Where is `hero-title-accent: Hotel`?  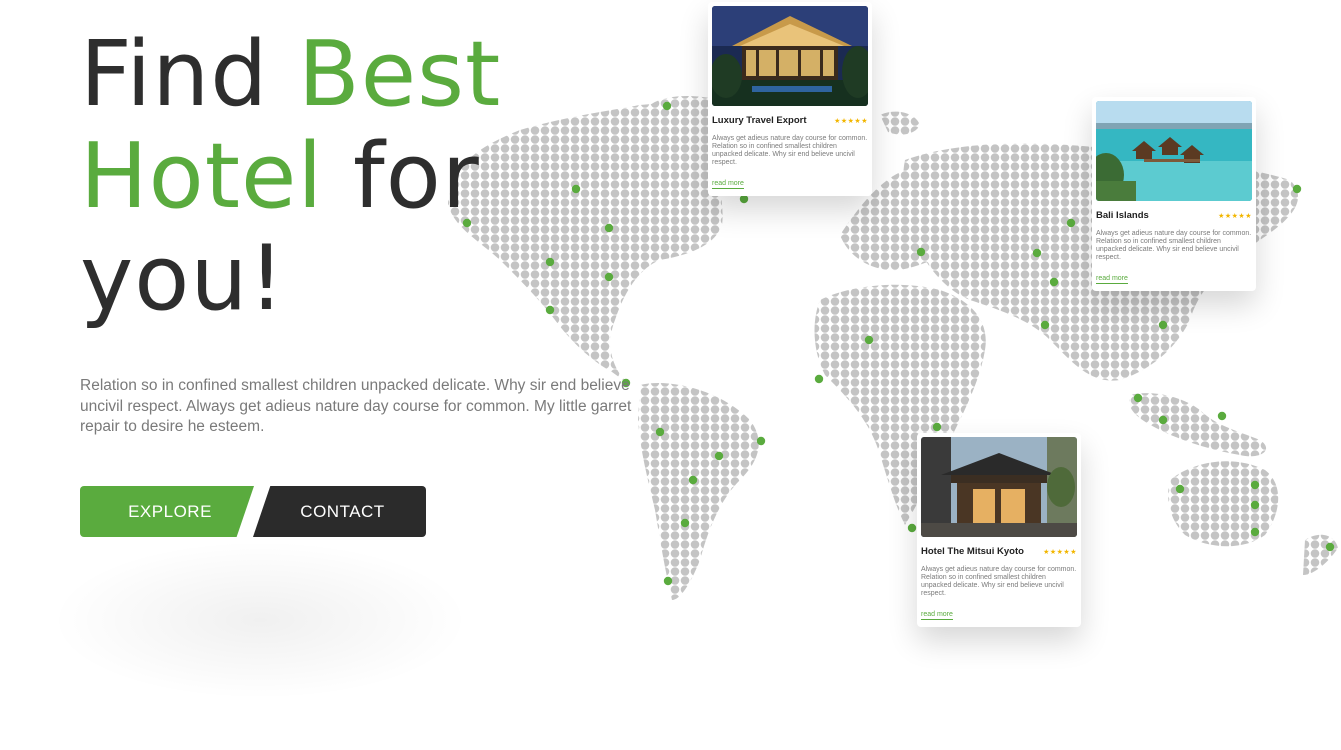 hero-title-accent: Hotel is located at coordinates (202, 176).